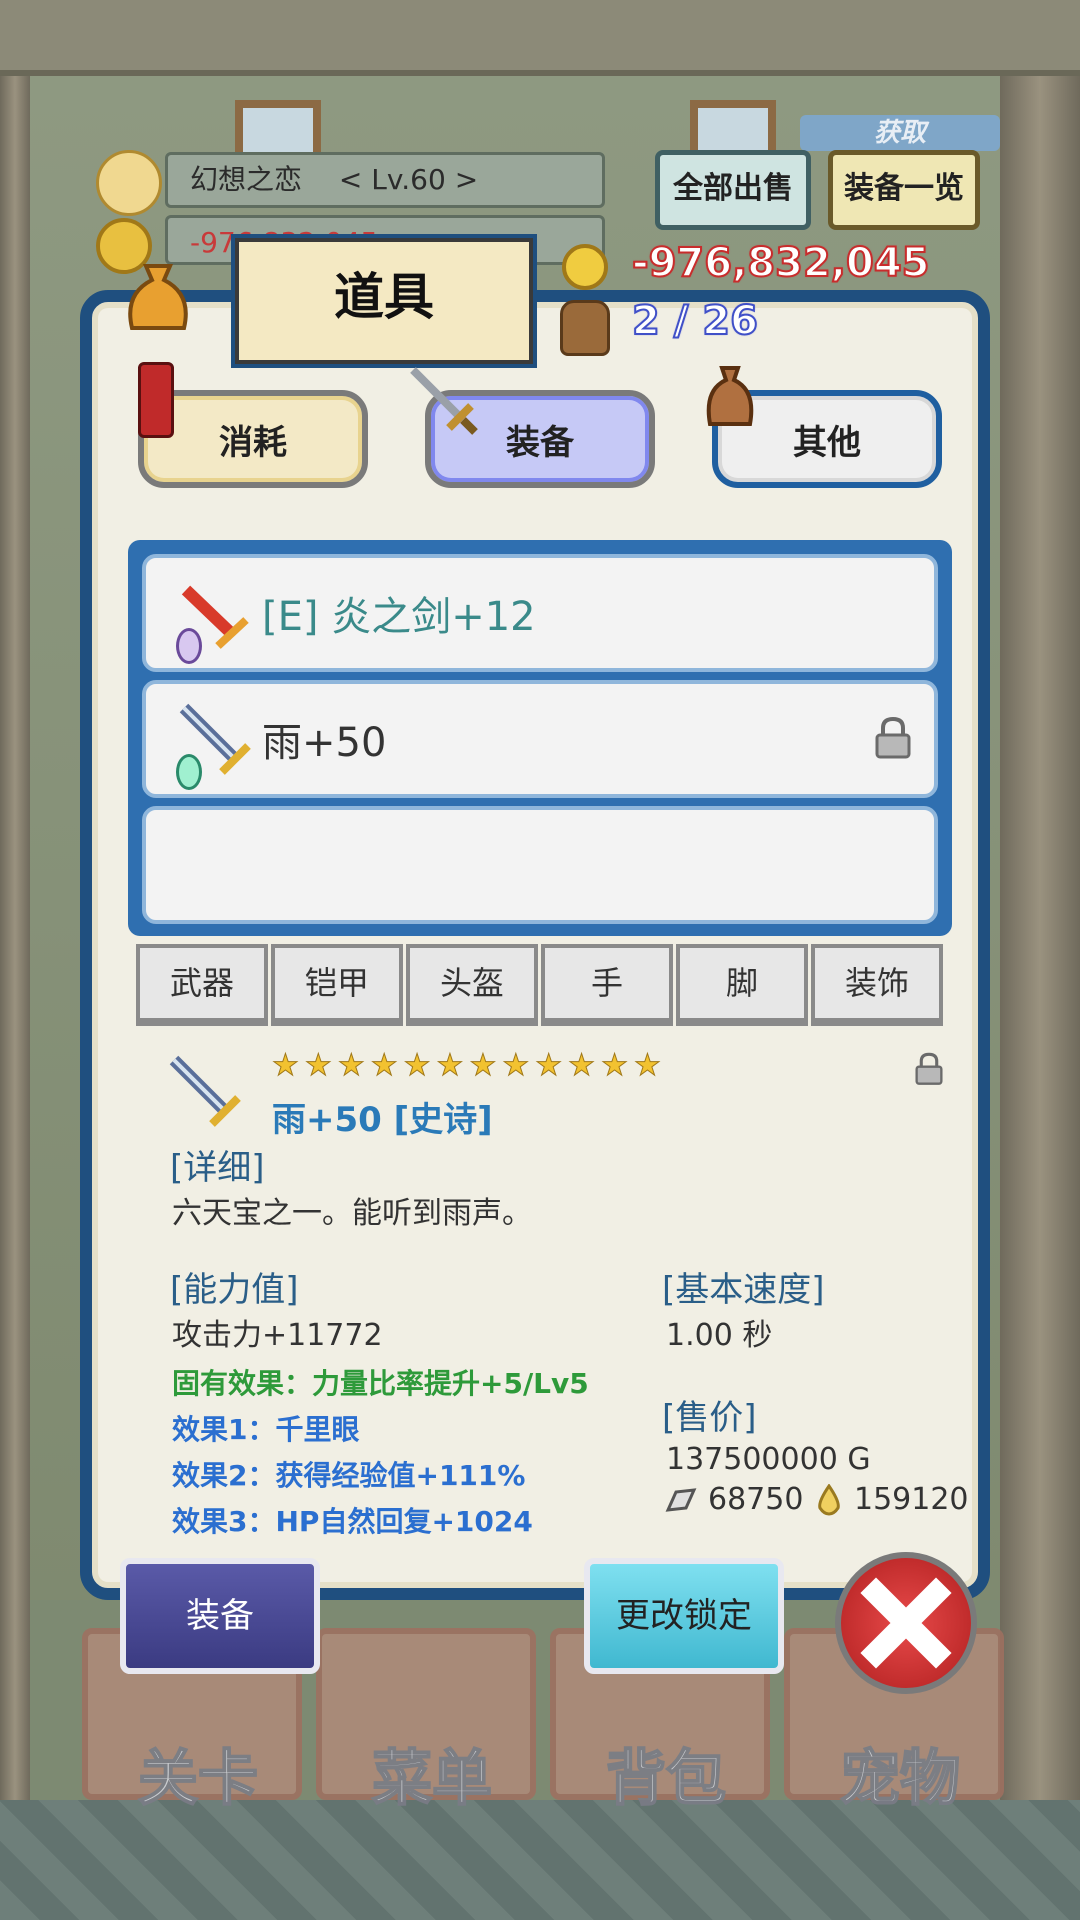  Describe the element at coordinates (585, 267) in the screenshot. I see `gold-coin-icon` at that location.